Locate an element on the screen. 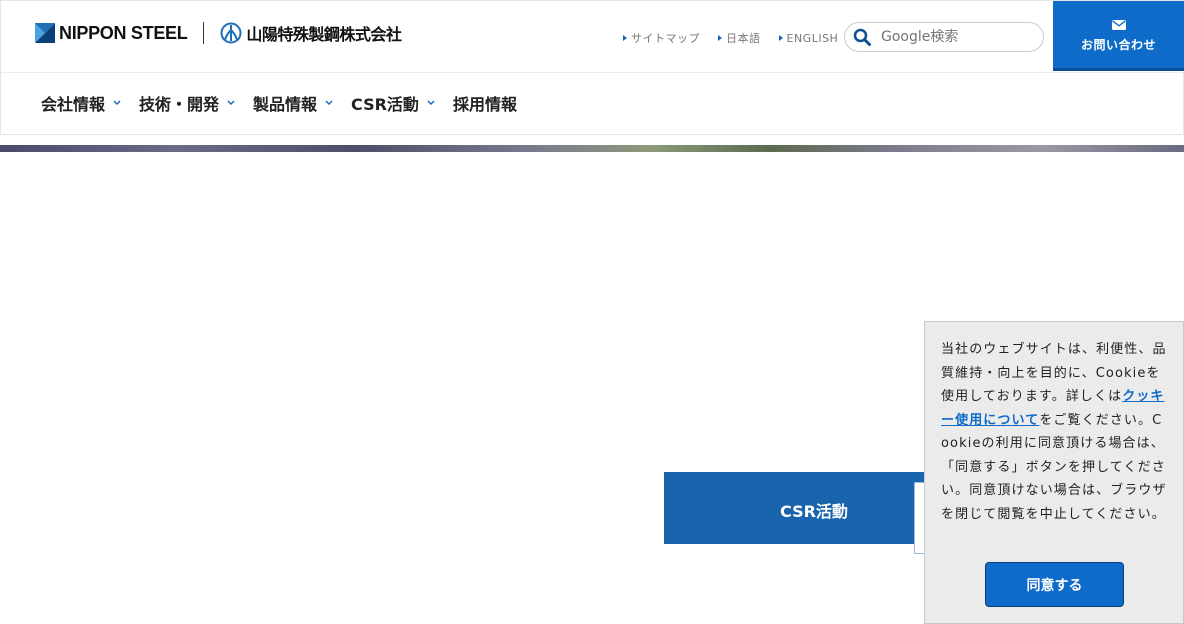 The height and width of the screenshot is (624, 1184). nav-item-recruit: 採用情報 is located at coordinates (485, 103).